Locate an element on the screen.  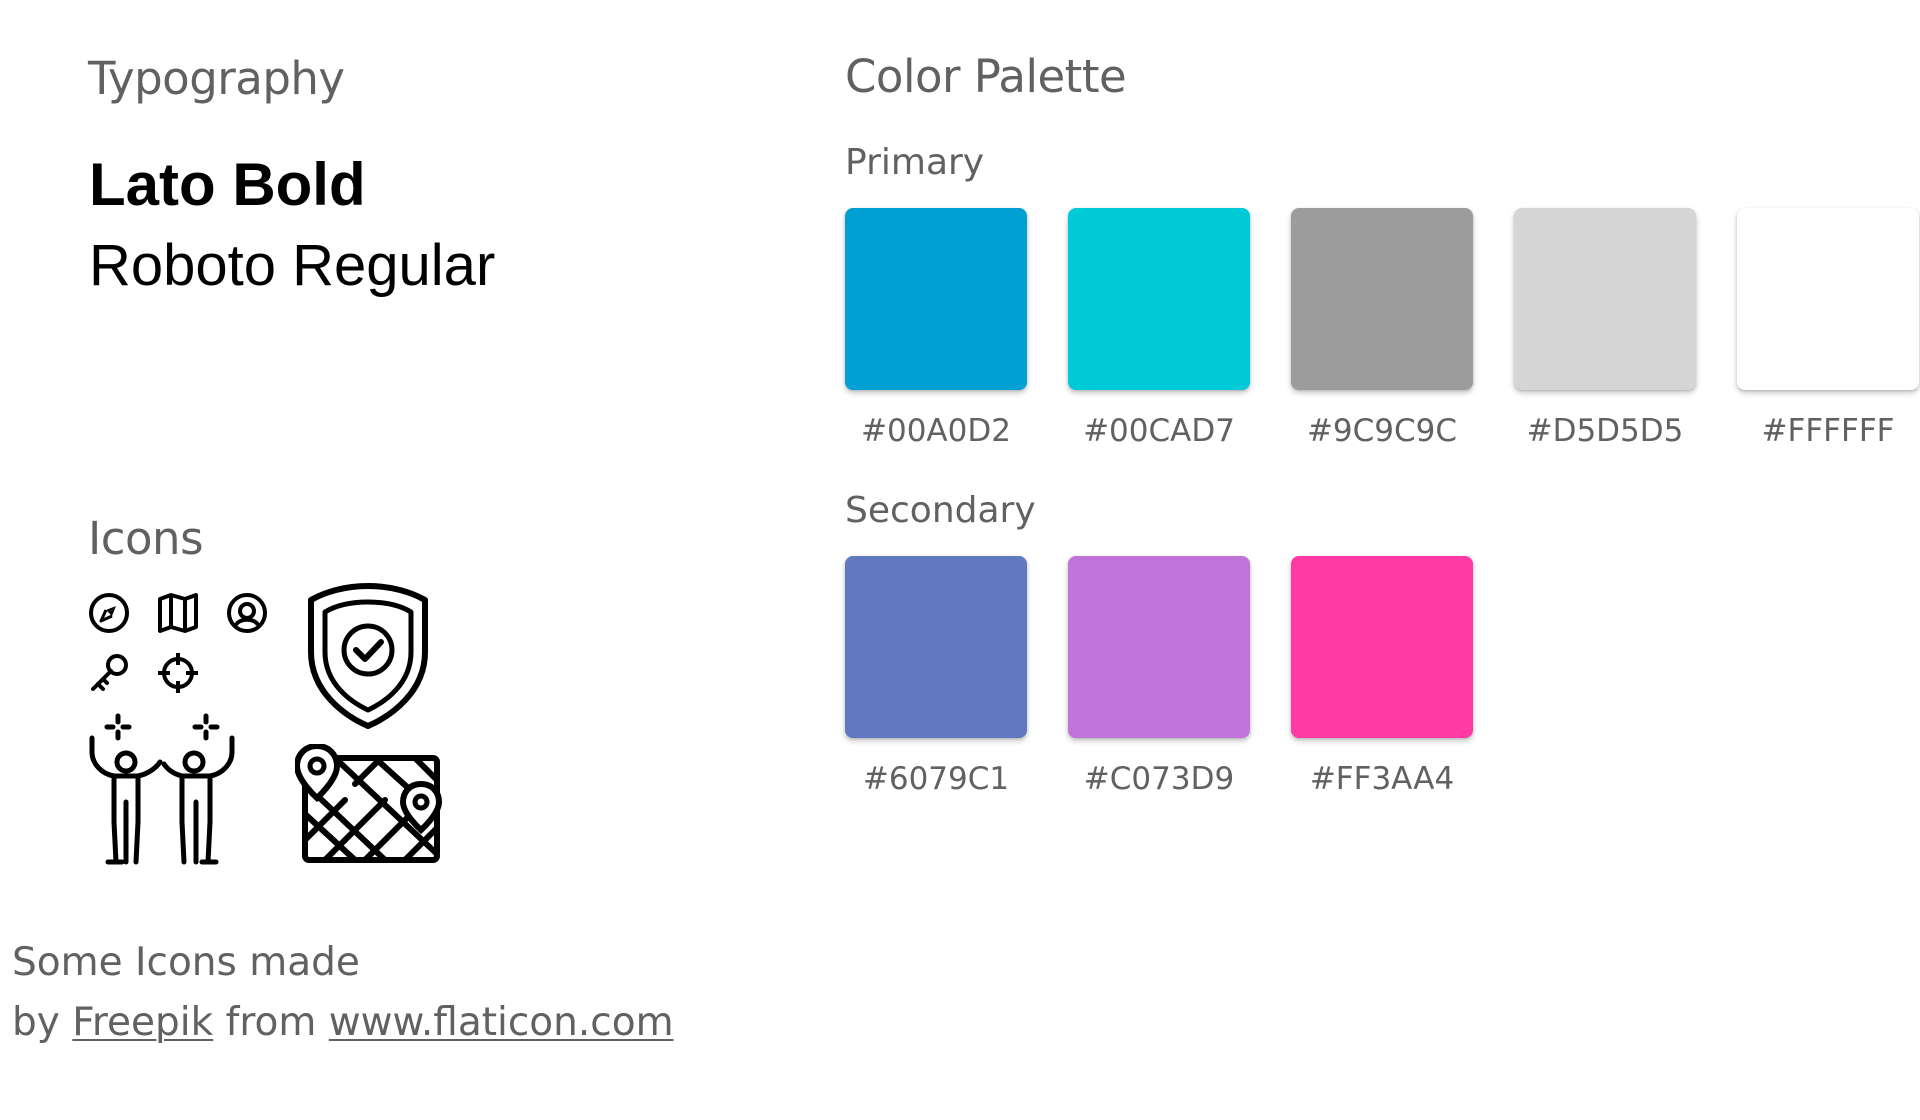
people-celebrating-icon is located at coordinates (162, 789).